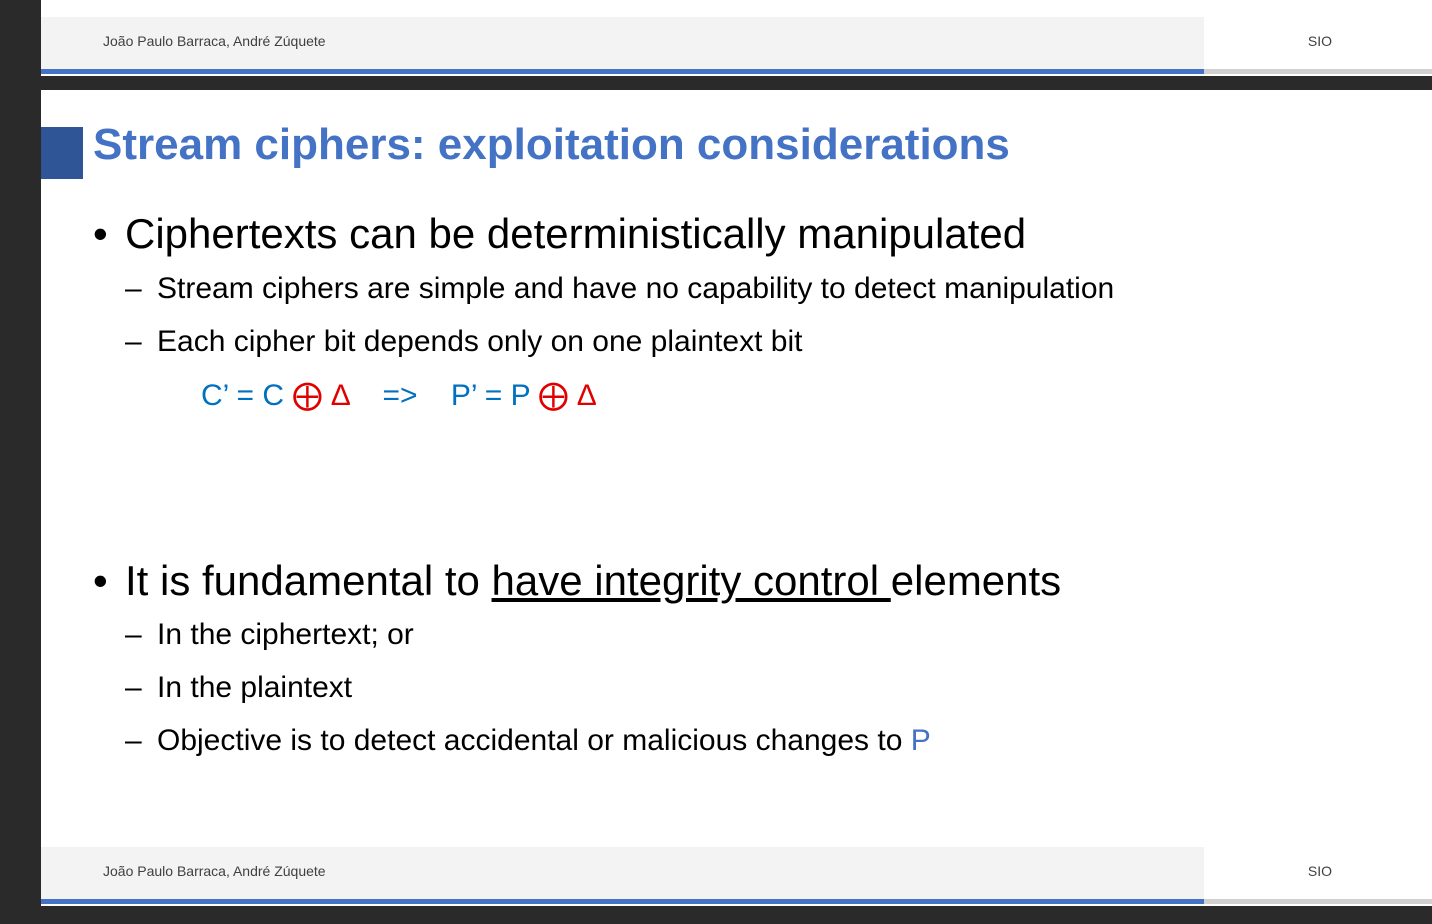 This screenshot has width=1432, height=924. I want to click on xor-formula: C’ = C ⨁ Δ => P’ = P ⨁ Δ, so click(399, 395).